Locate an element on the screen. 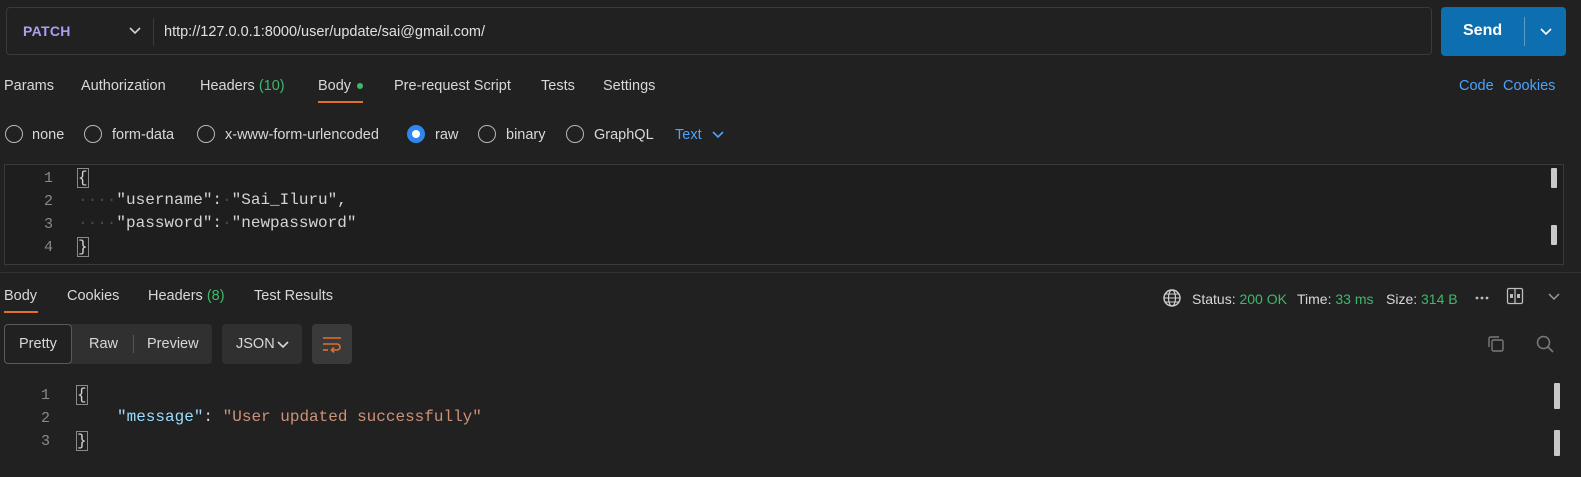 This screenshot has width=1581, height=477. code-line-password: ····"password":·"newpassword" is located at coordinates (217, 223).